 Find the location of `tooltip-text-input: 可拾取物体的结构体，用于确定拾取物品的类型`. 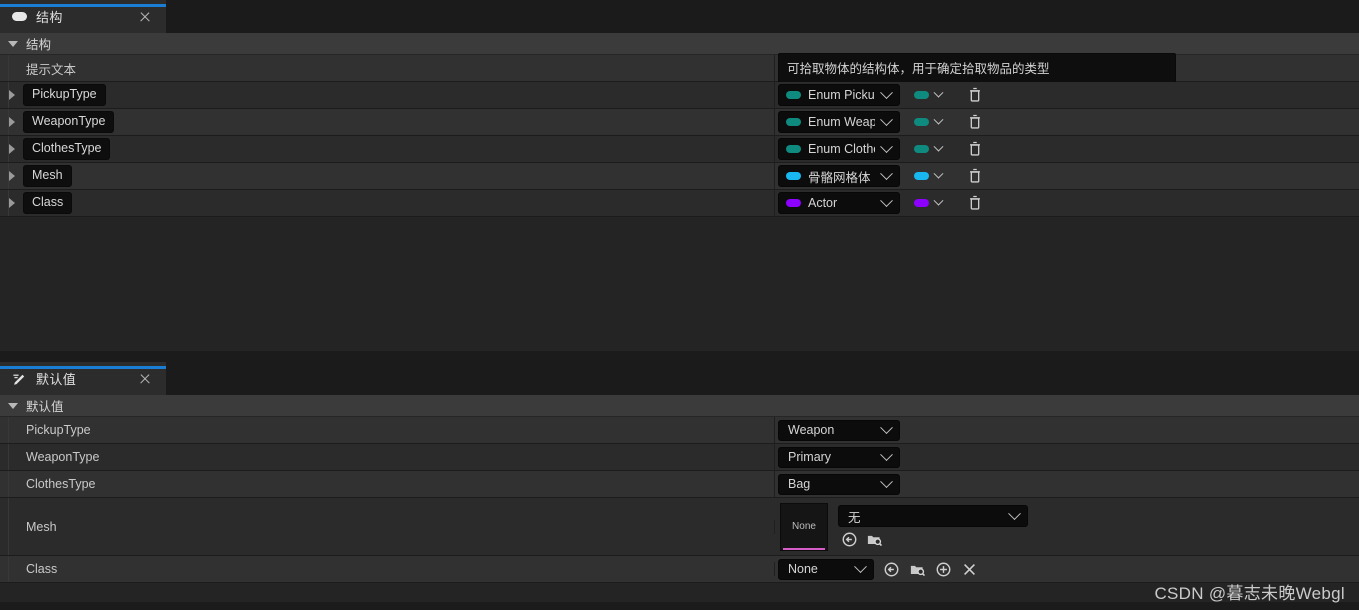

tooltip-text-input: 可拾取物体的结构体，用于确定拾取物品的类型 is located at coordinates (977, 68).